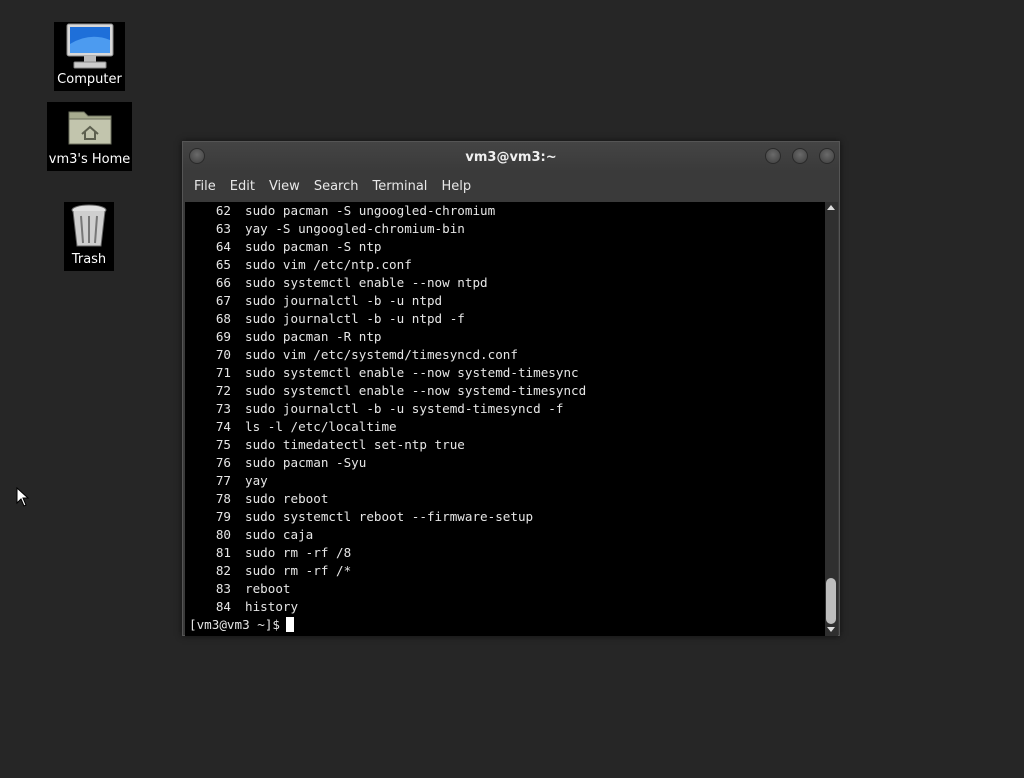  What do you see at coordinates (773, 156) in the screenshot?
I see `minimize-button` at bounding box center [773, 156].